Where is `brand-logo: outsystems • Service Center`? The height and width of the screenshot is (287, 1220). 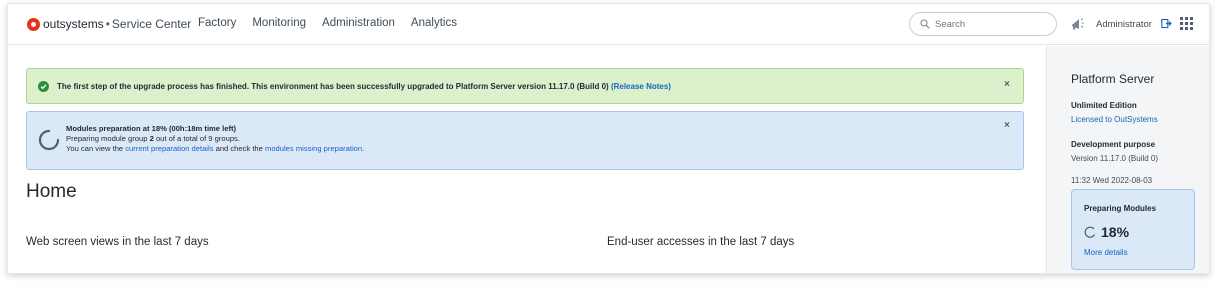 brand-logo: outsystems • Service Center is located at coordinates (109, 24).